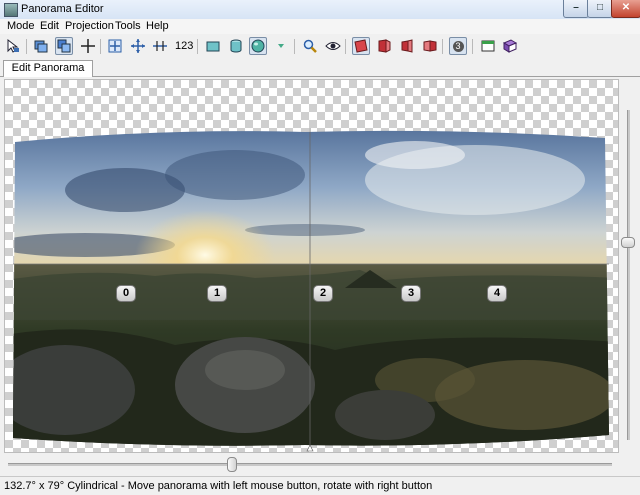  I want to click on menu-projection: Projection, so click(89, 26).